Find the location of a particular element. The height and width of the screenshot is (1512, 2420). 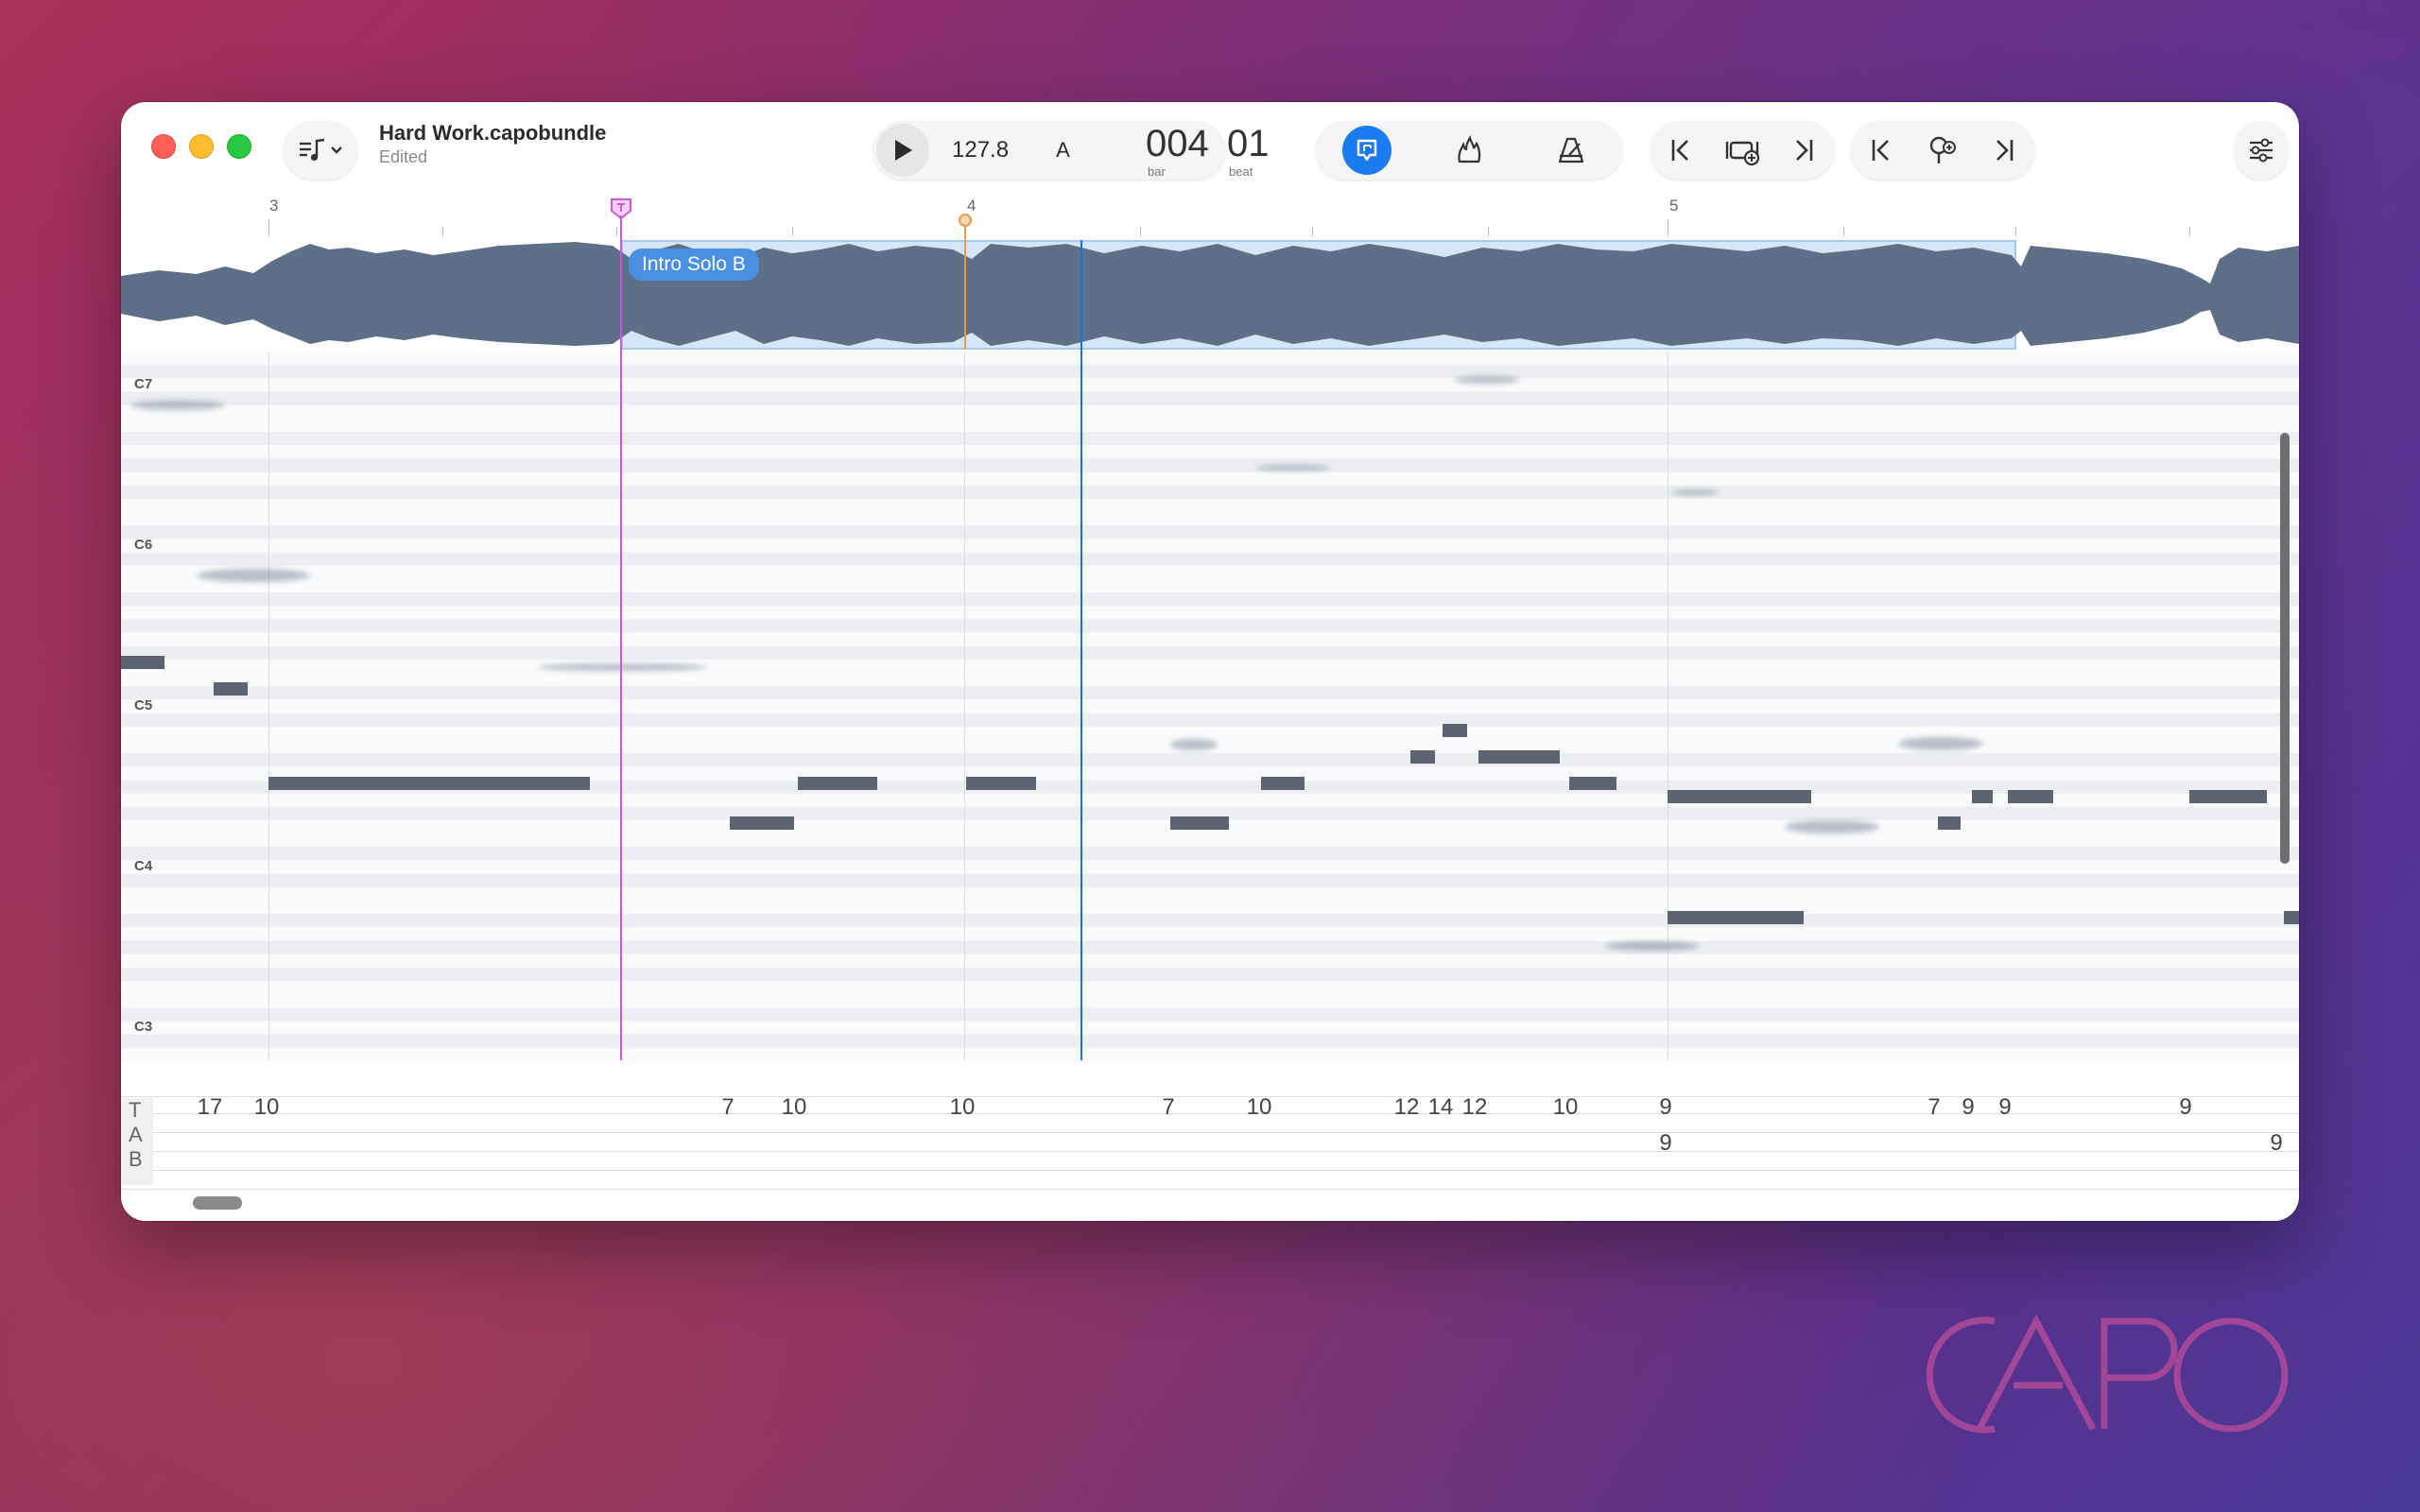

settings-button is located at coordinates (2261, 150).